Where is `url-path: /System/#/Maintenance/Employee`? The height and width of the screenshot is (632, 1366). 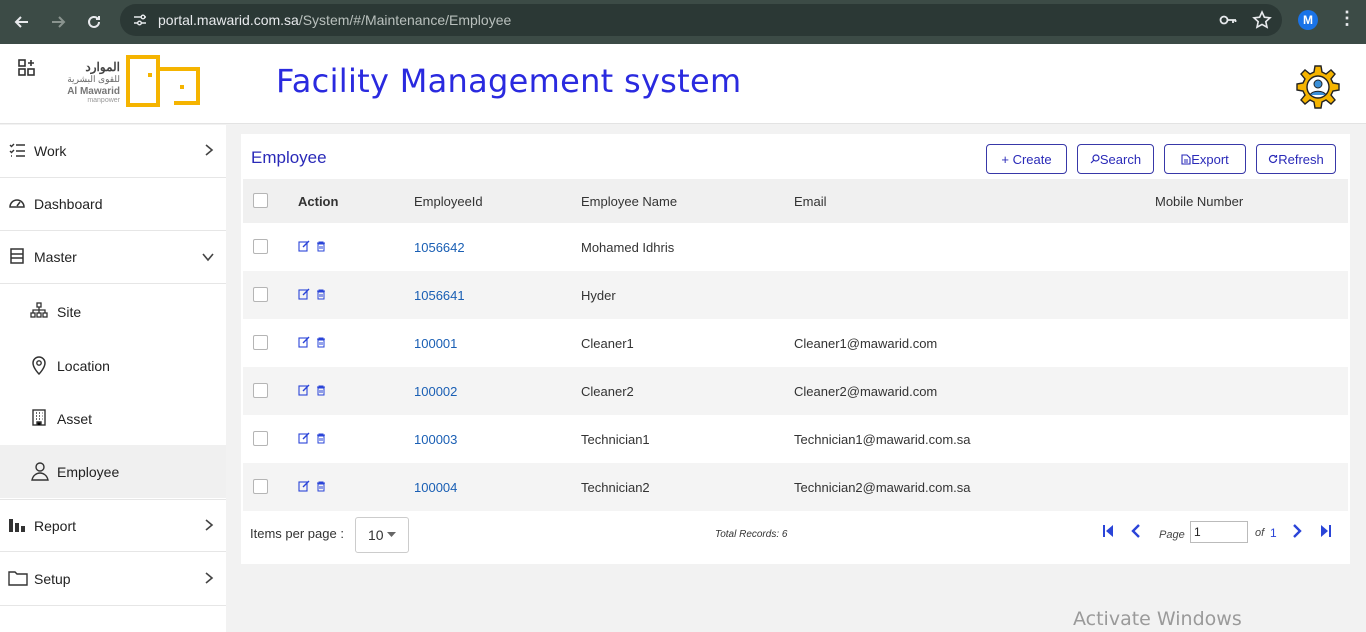 url-path: /System/#/Maintenance/Employee is located at coordinates (405, 20).